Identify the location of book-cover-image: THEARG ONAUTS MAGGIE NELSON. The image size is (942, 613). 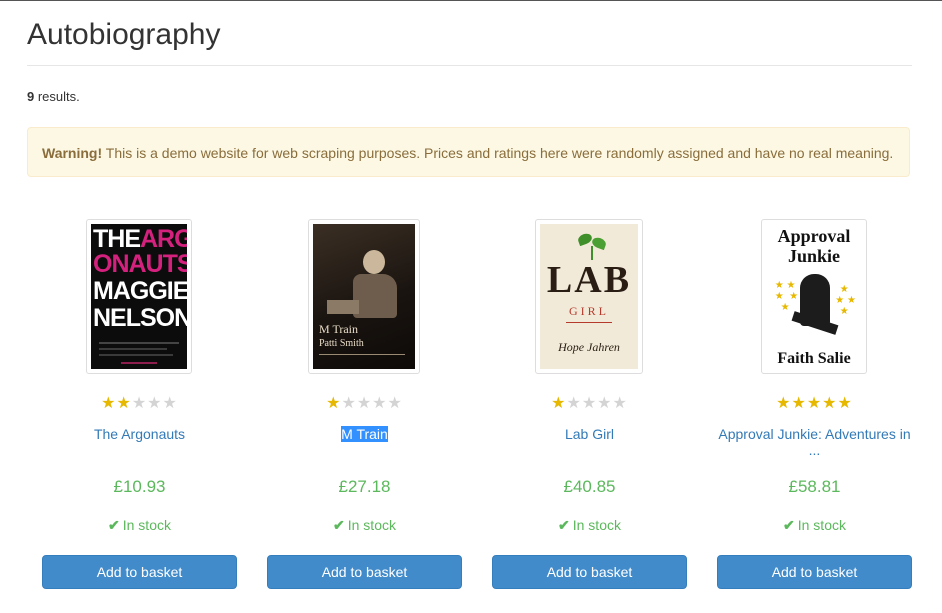
(139, 296).